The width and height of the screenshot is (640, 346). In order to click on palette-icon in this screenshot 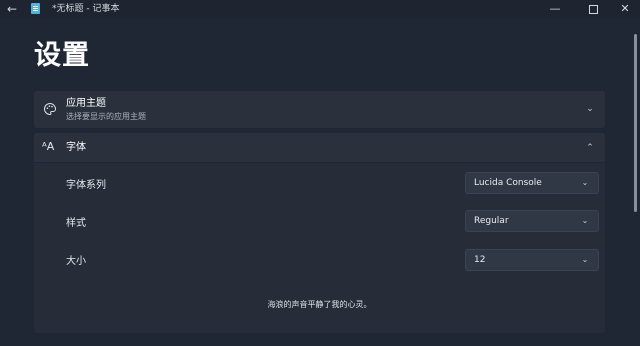, I will do `click(50, 109)`.